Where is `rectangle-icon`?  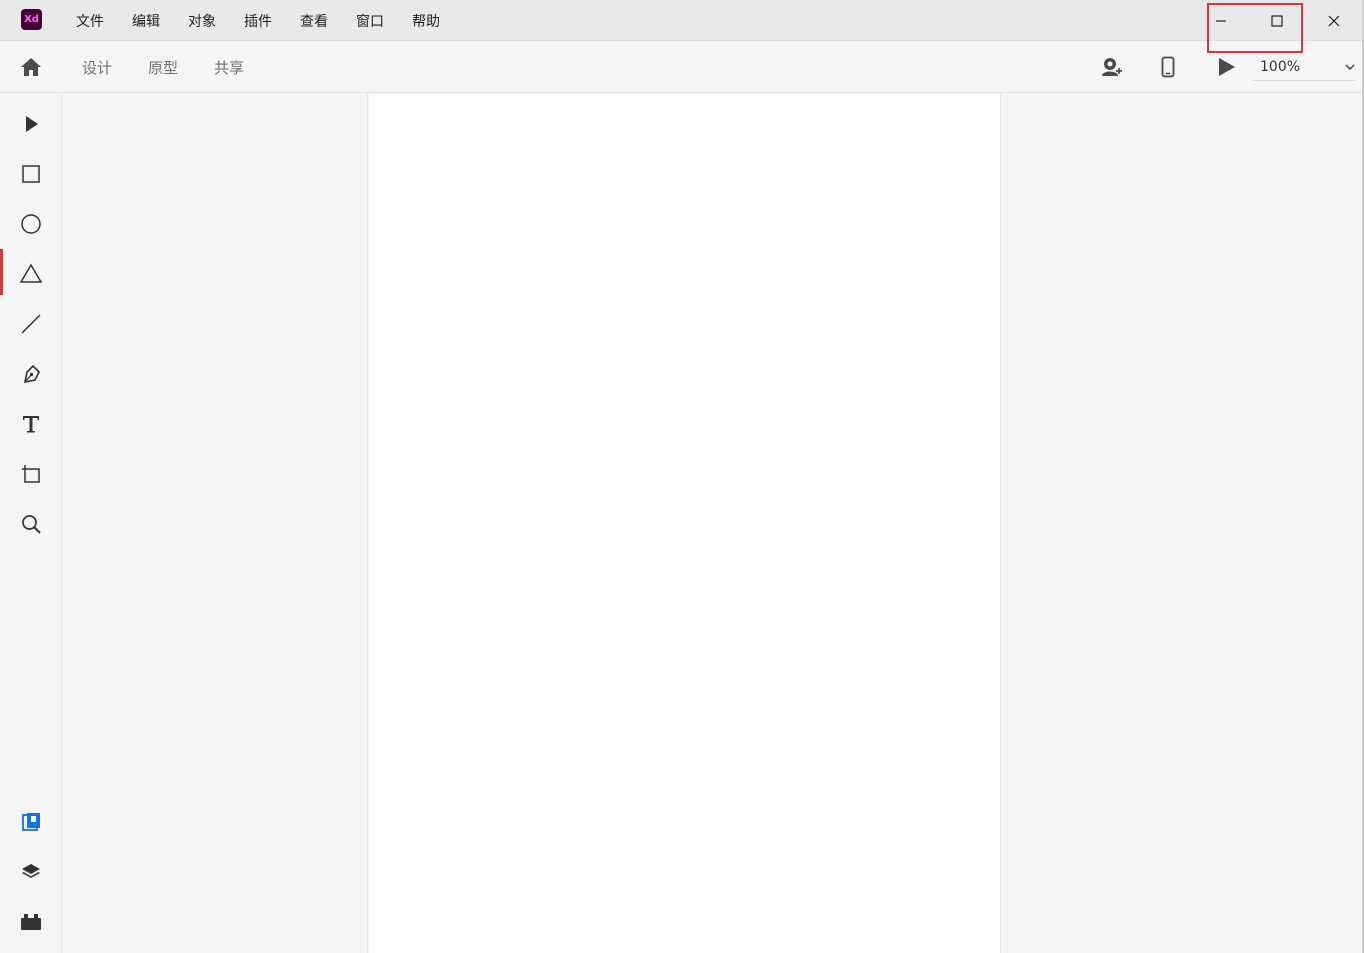
rectangle-icon is located at coordinates (31, 174).